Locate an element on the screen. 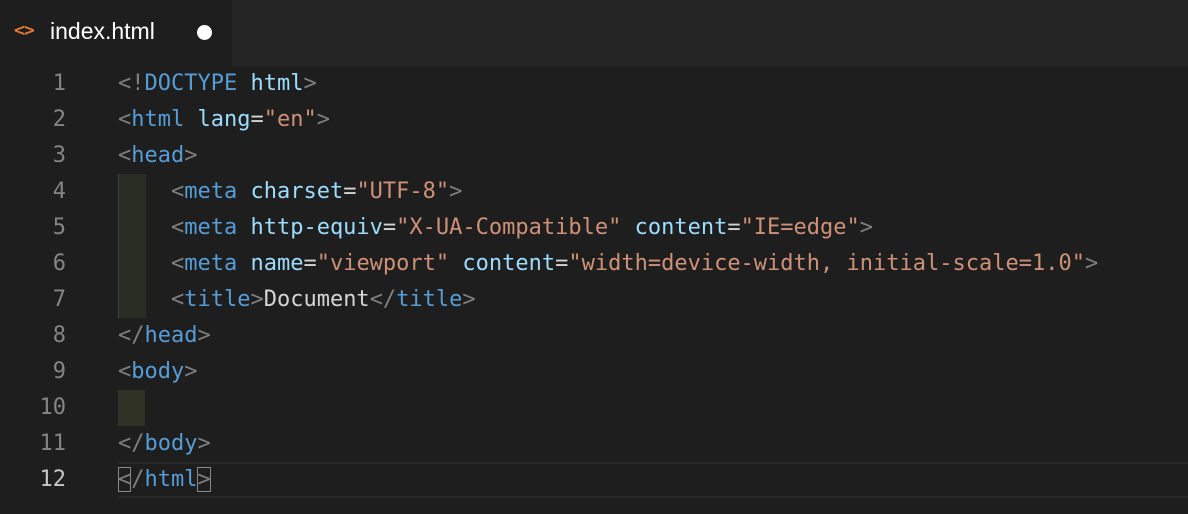 This screenshot has height=514, width=1188. line-number: 1 is located at coordinates (59, 83).